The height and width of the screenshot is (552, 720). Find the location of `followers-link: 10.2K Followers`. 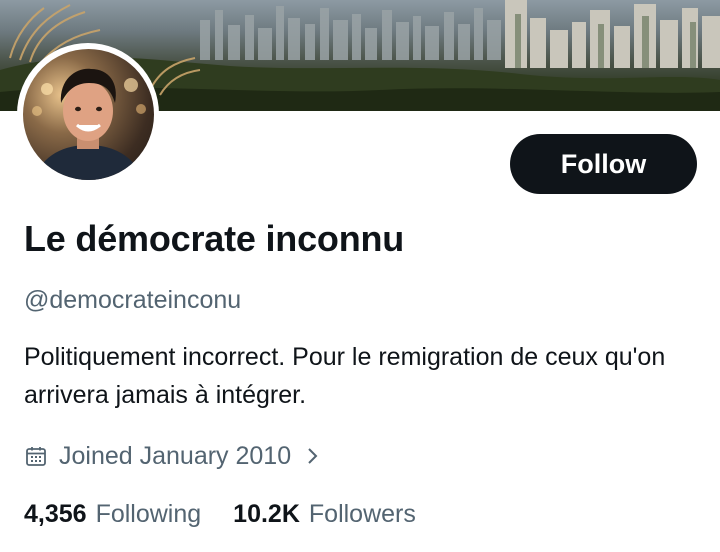

followers-link: 10.2K Followers is located at coordinates (324, 514).